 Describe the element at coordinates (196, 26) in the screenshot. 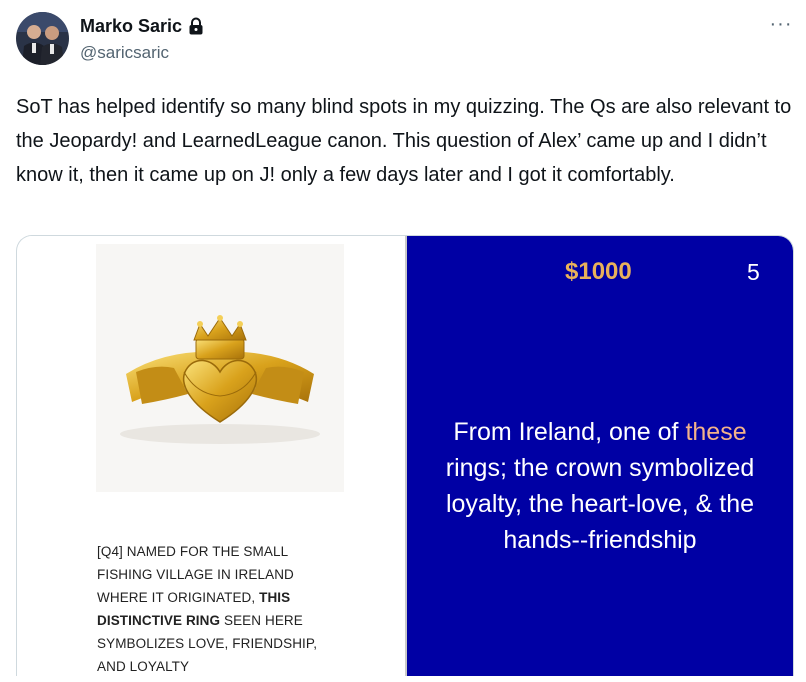

I see `lock-icon` at that location.